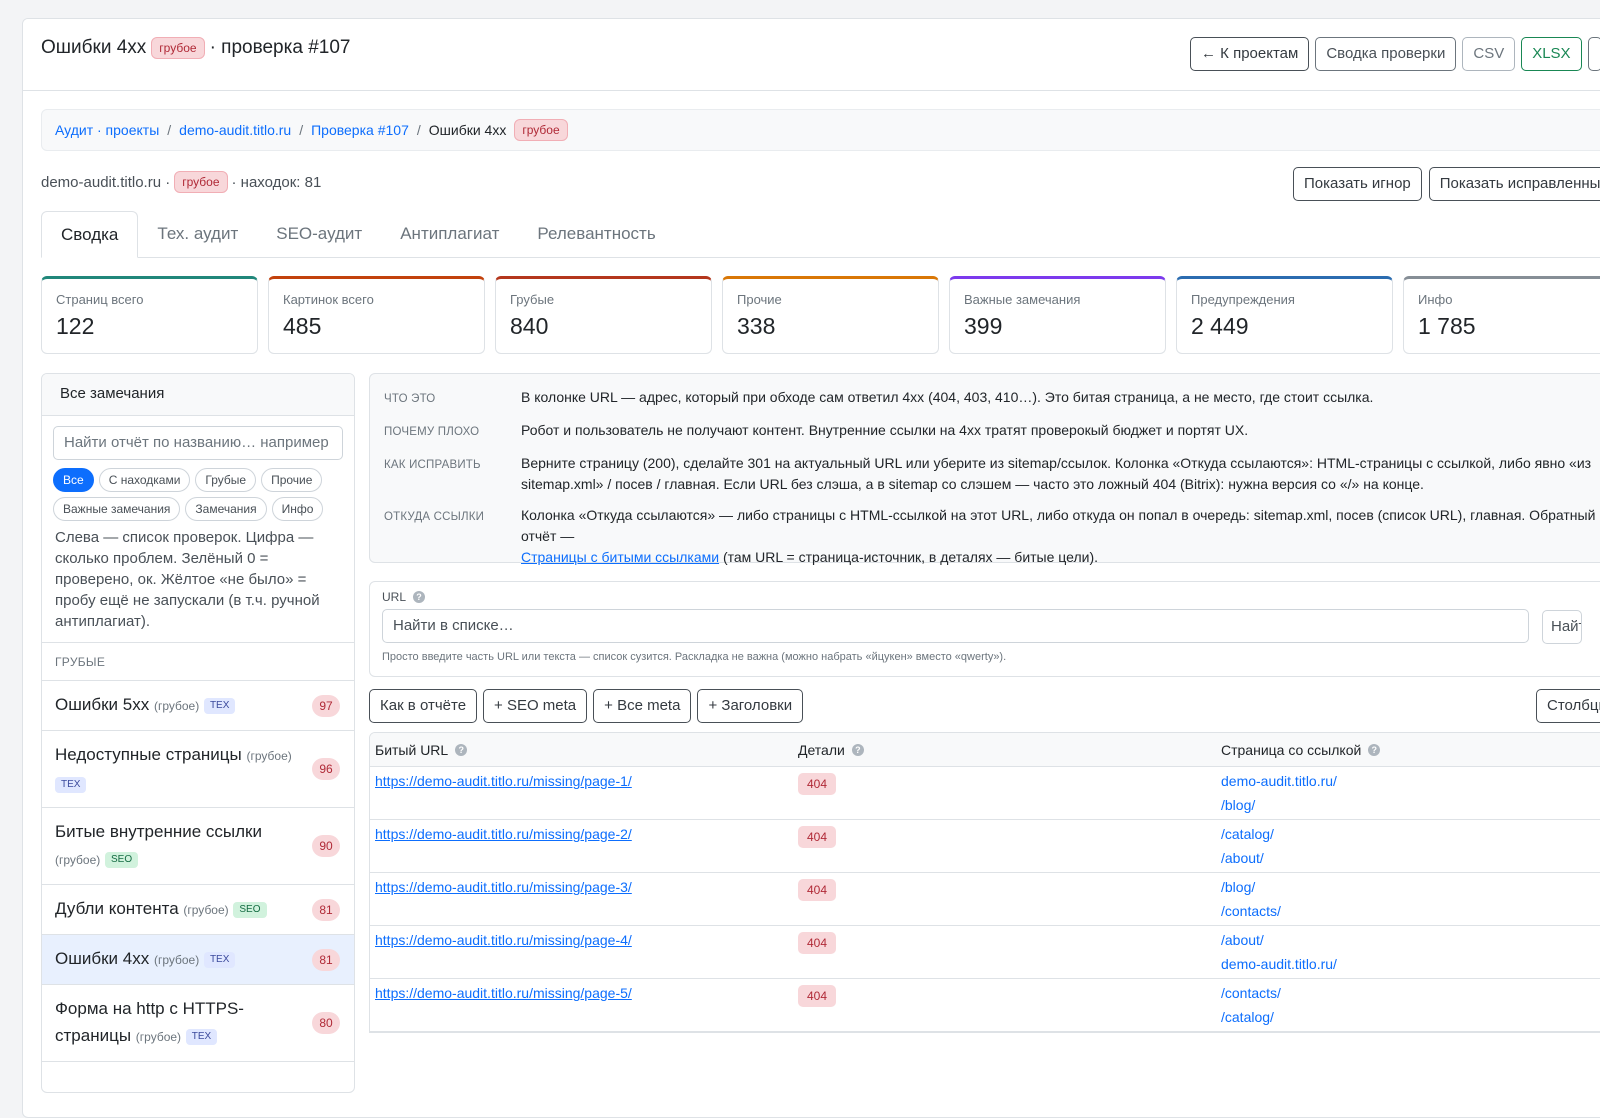 The width and height of the screenshot is (1600, 1118). Describe the element at coordinates (376, 315) in the screenshot. I see `stat-card-images: Картинок всего 485` at that location.